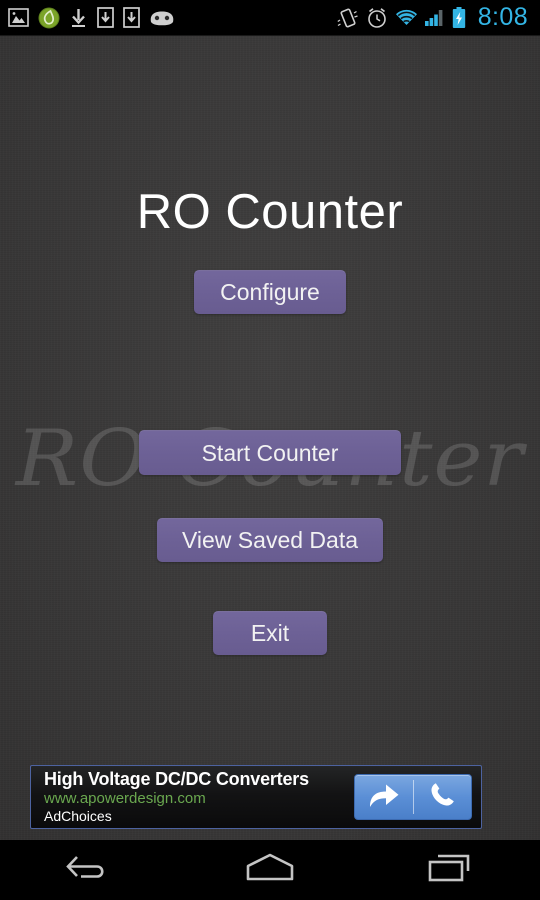 This screenshot has height=900, width=540. I want to click on start-counter-button: Start Counter, so click(270, 452).